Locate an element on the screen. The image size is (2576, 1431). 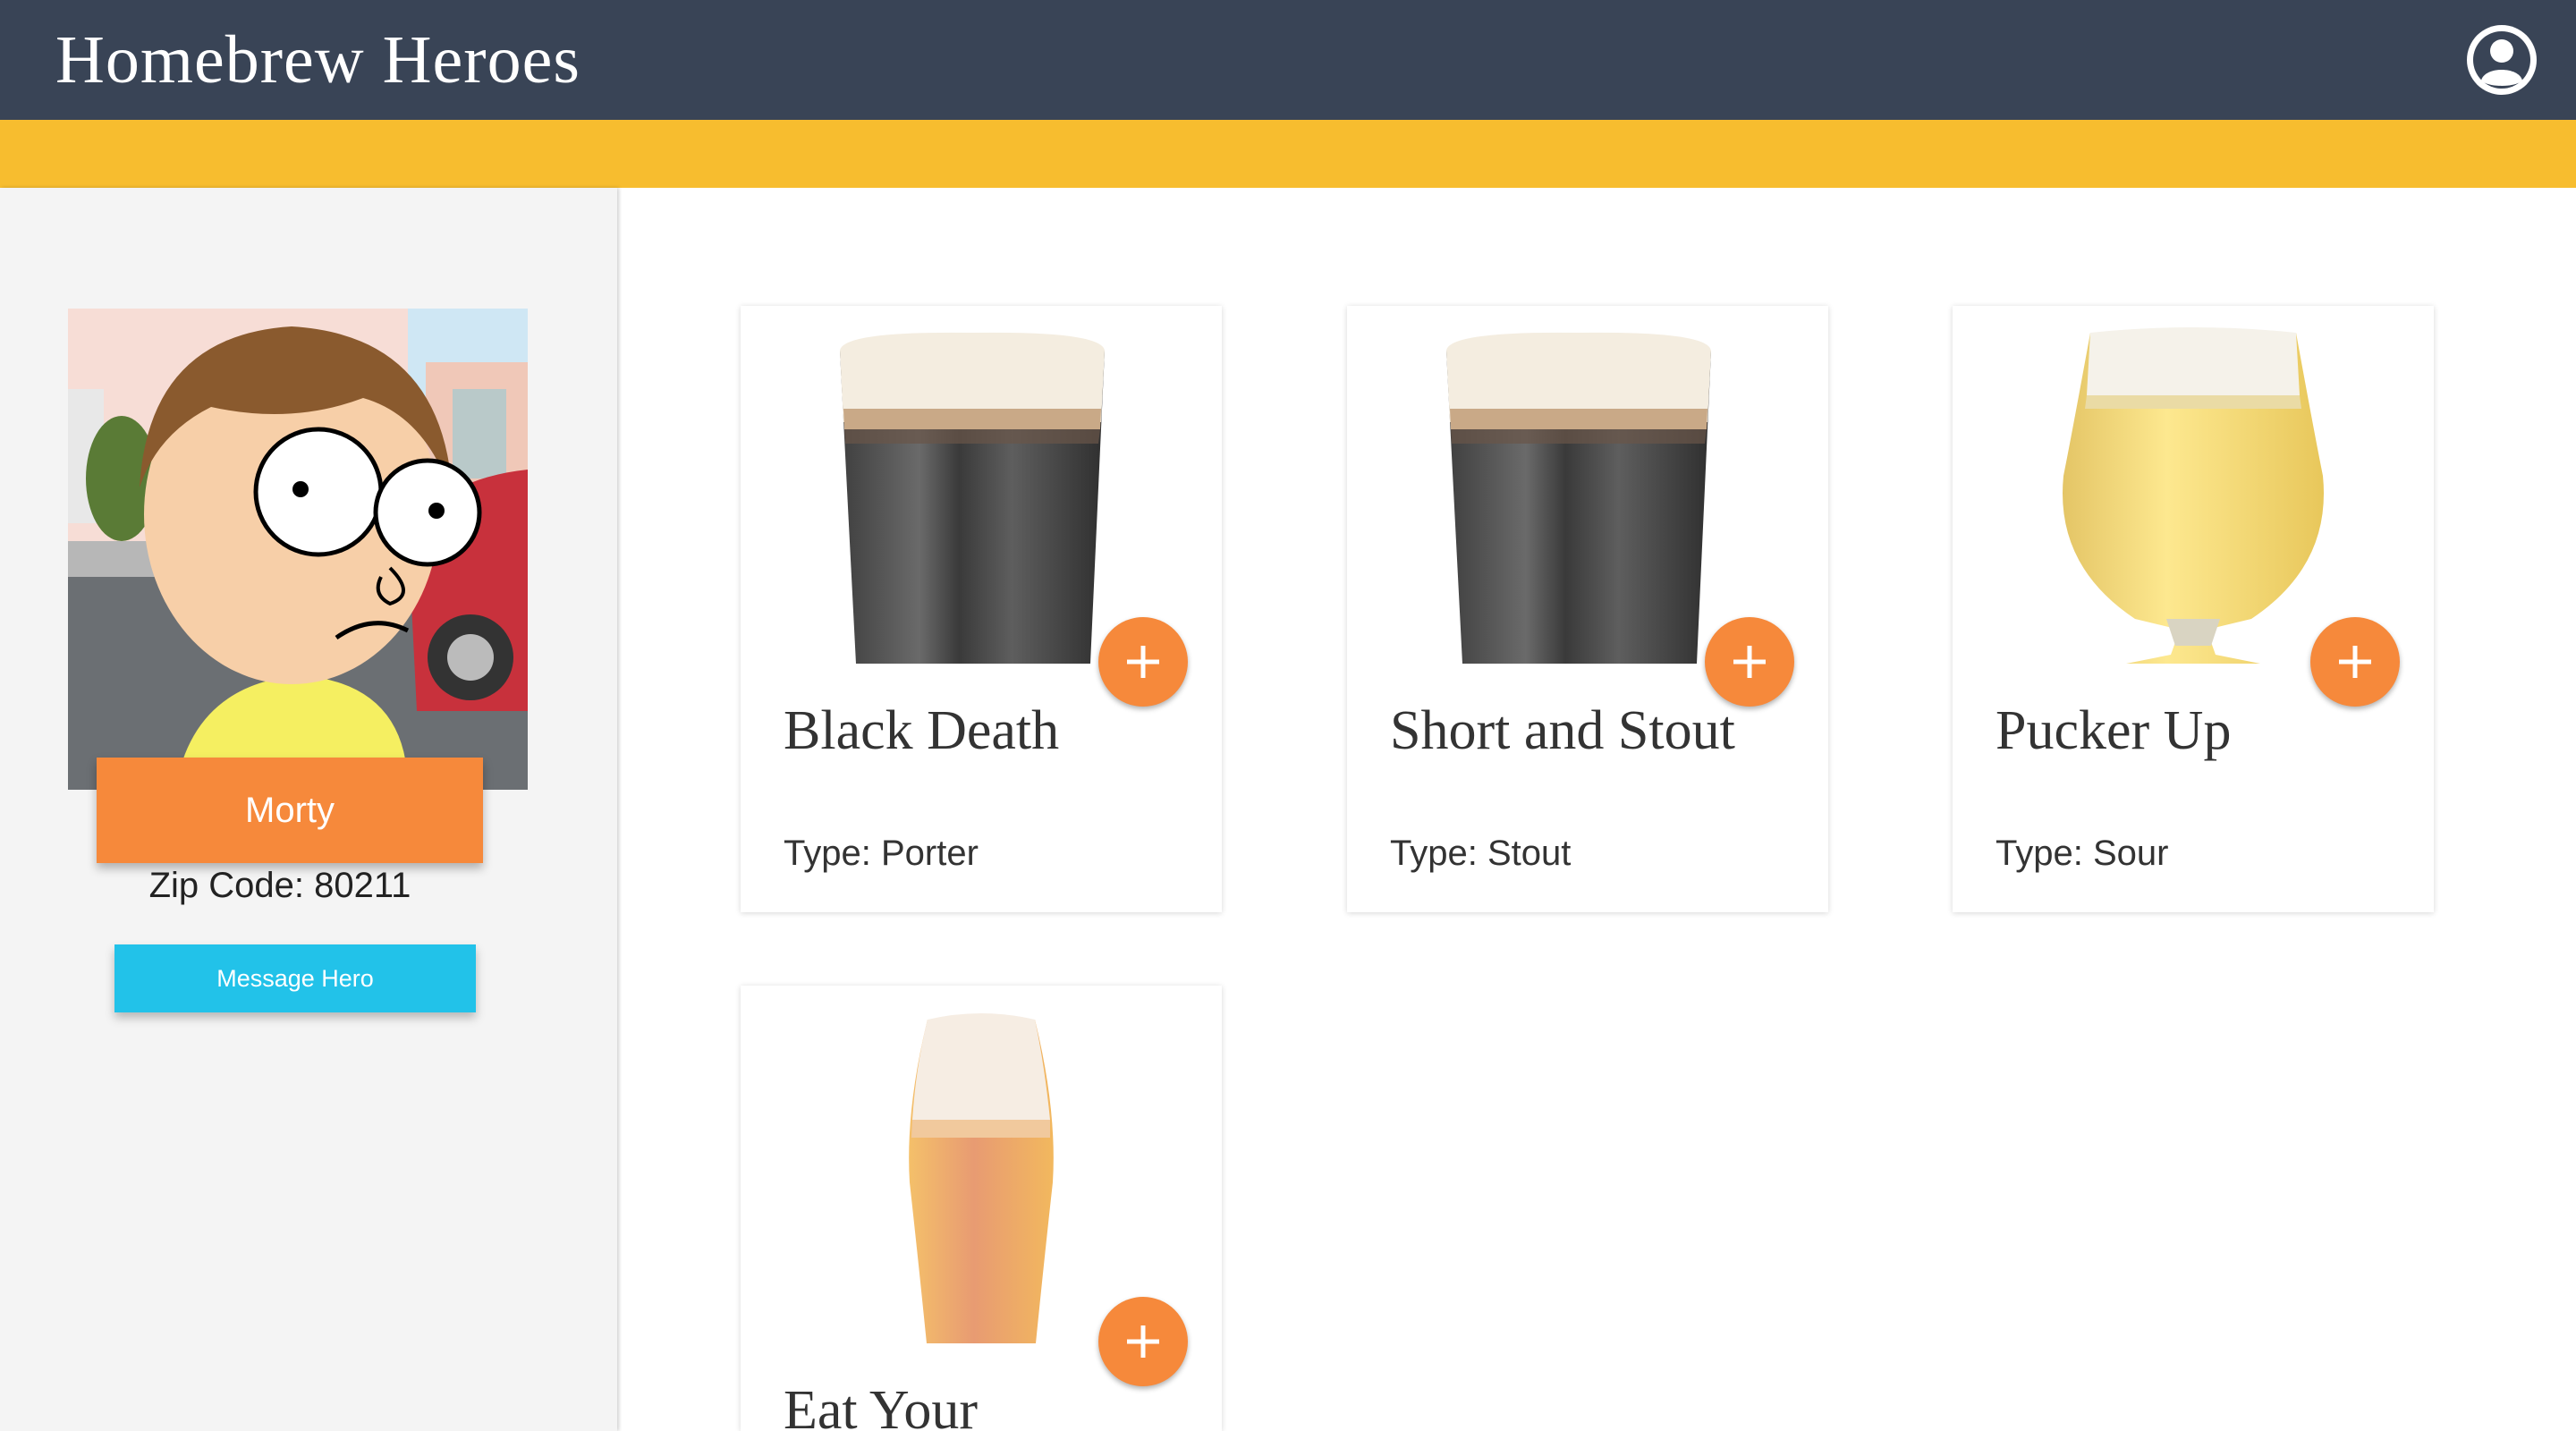
account-circle-icon is located at coordinates (2501, 59).